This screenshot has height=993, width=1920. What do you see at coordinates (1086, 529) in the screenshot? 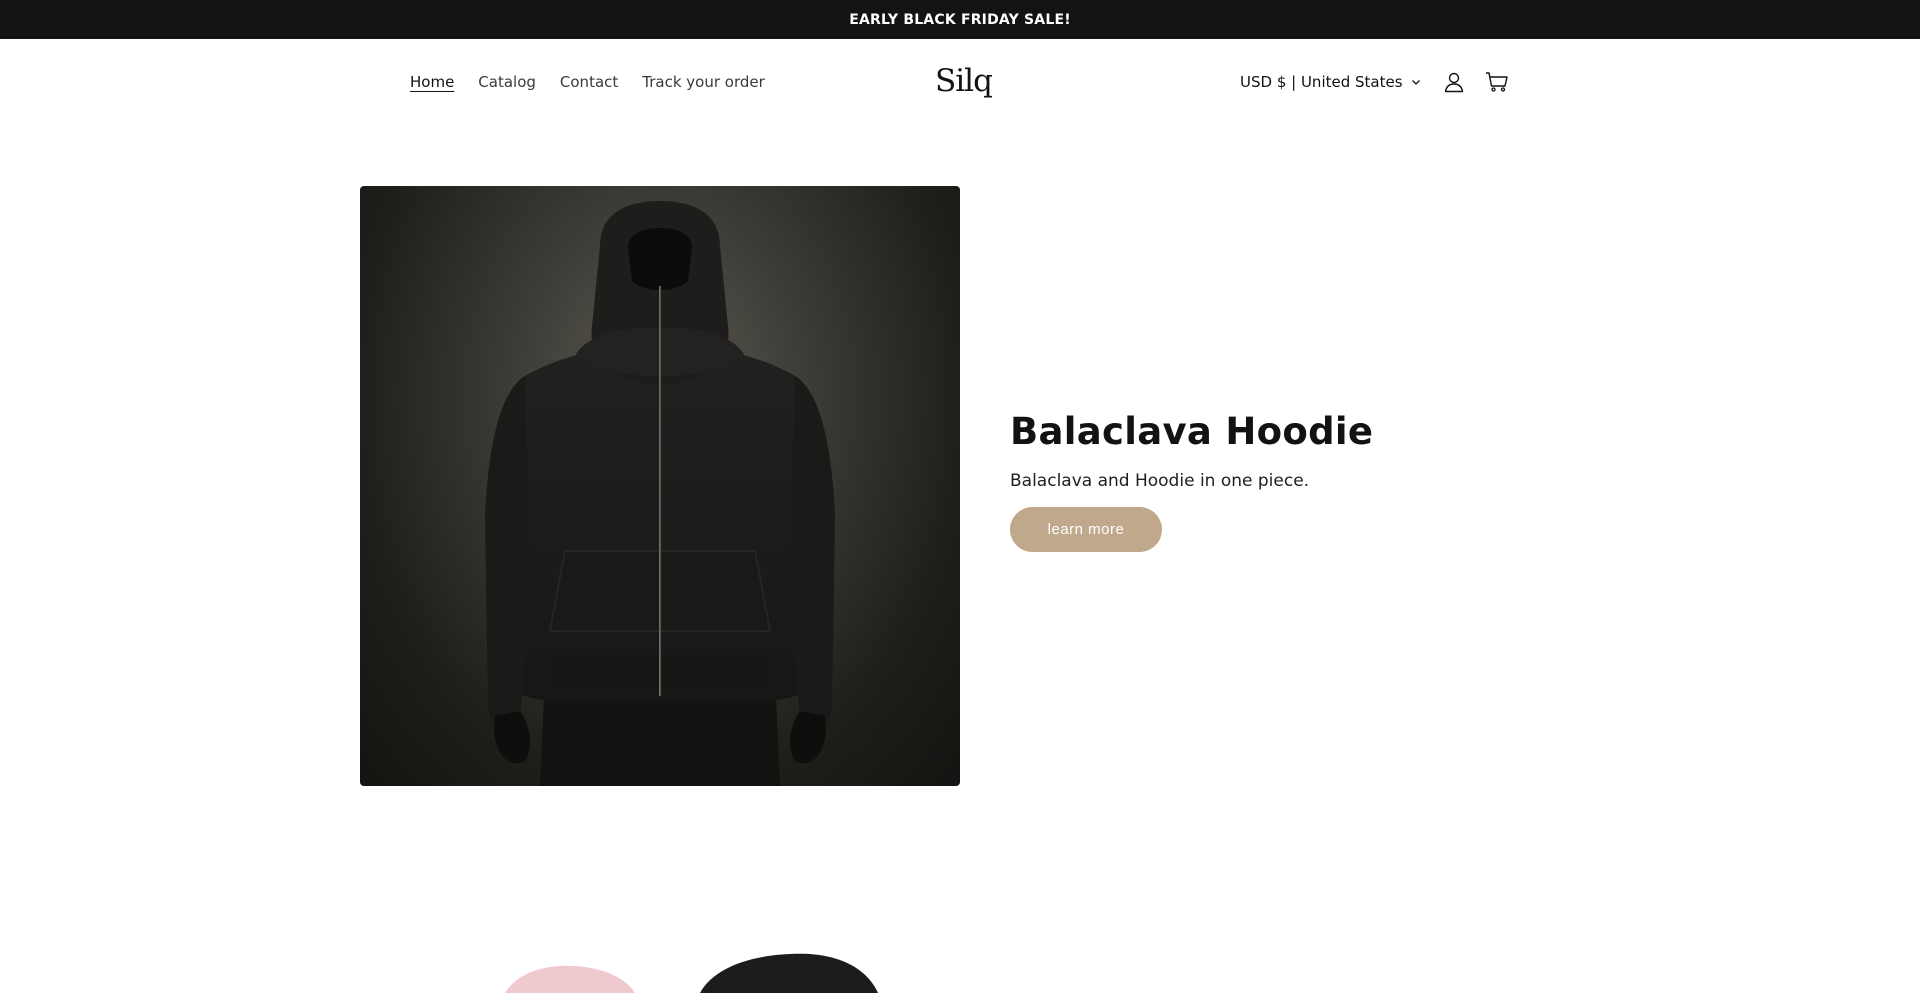
I see `learn-more-button: learn more` at bounding box center [1086, 529].